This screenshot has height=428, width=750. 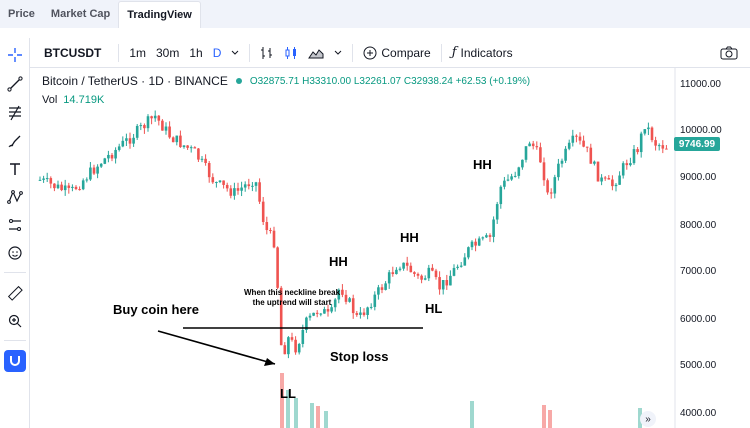 What do you see at coordinates (732, 53) in the screenshot?
I see `camera-icon` at bounding box center [732, 53].